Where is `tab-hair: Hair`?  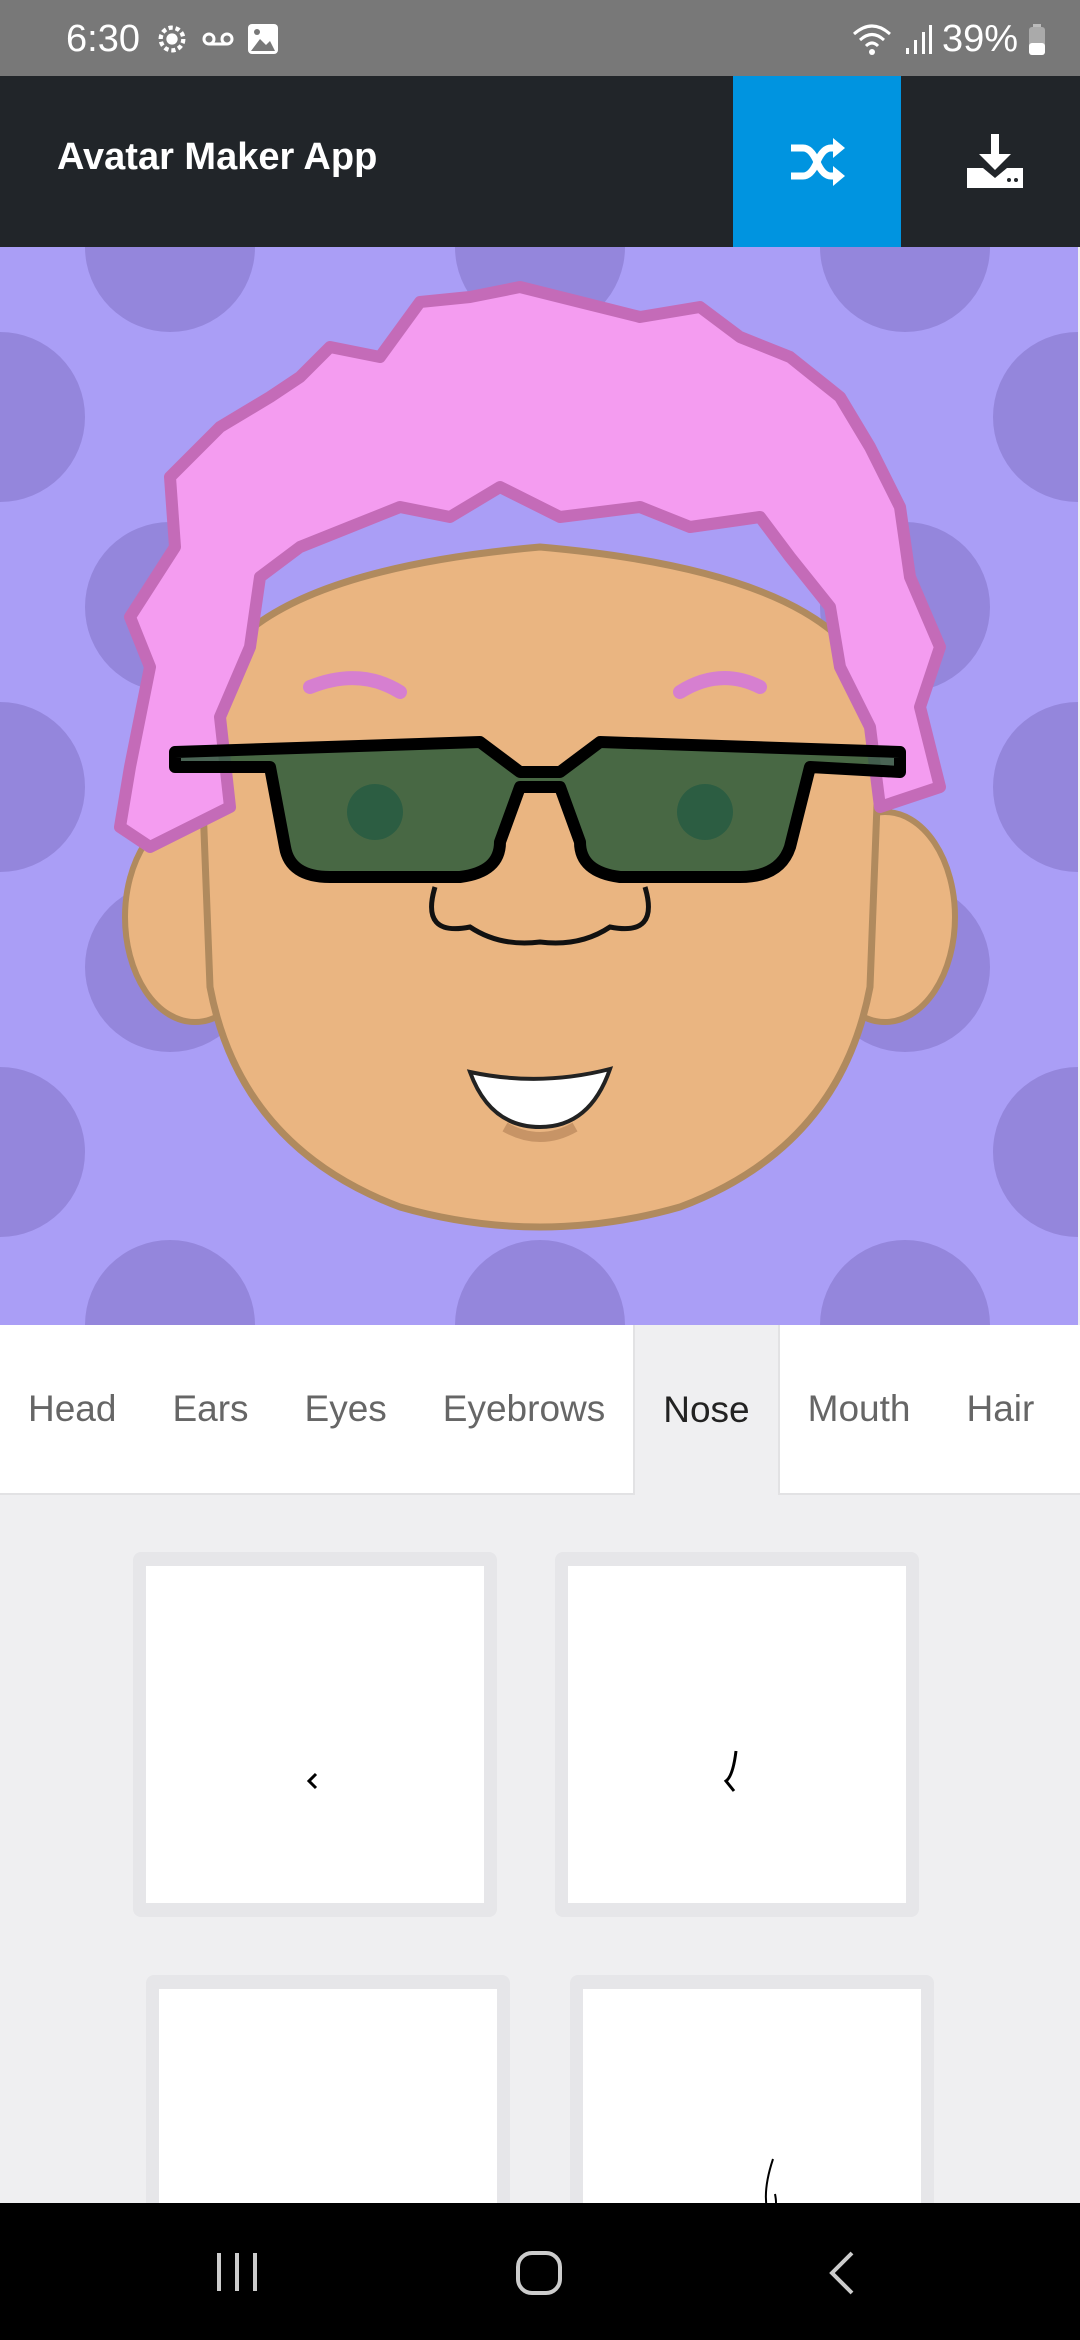 tab-hair: Hair is located at coordinates (1000, 1409).